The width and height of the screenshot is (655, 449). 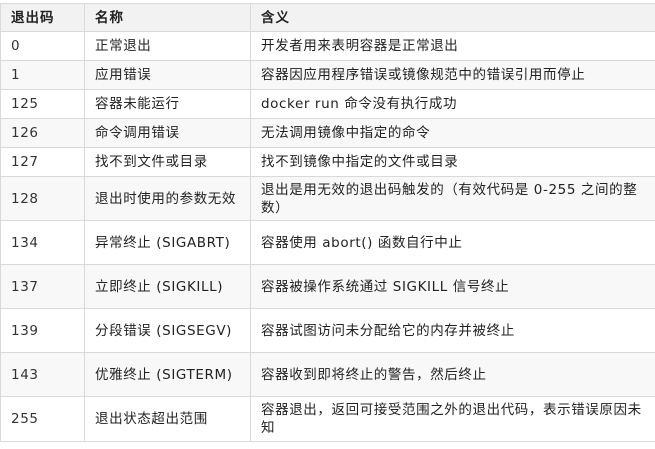 What do you see at coordinates (42, 17) in the screenshot?
I see `header-exit-code: 退出码` at bounding box center [42, 17].